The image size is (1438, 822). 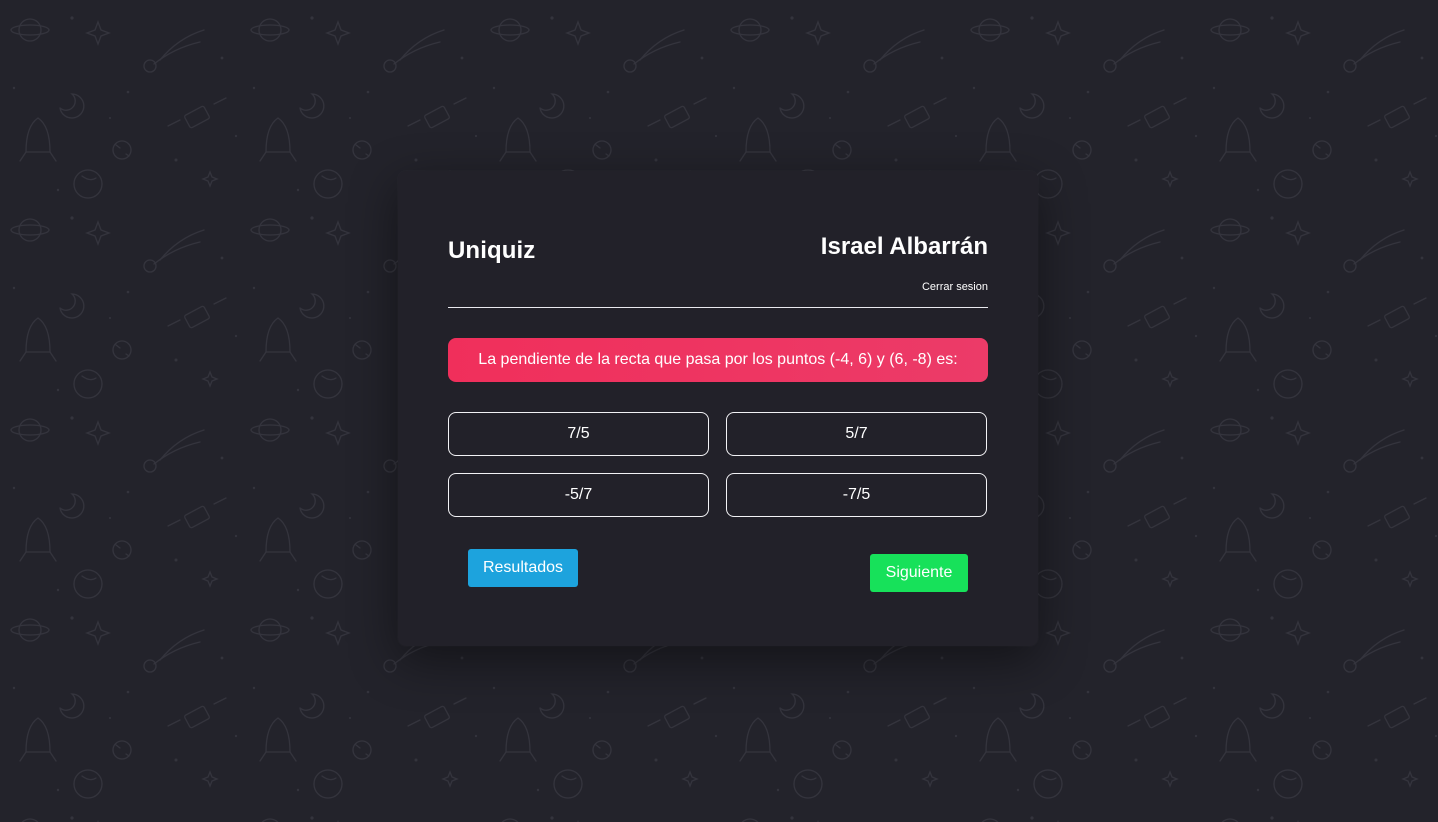 What do you see at coordinates (578, 434) in the screenshot?
I see `answer-option-1: 7/5` at bounding box center [578, 434].